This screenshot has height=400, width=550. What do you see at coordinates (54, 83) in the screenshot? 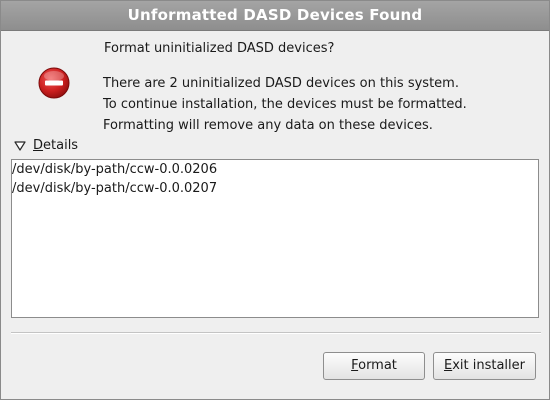
I see `stop-icon` at bounding box center [54, 83].